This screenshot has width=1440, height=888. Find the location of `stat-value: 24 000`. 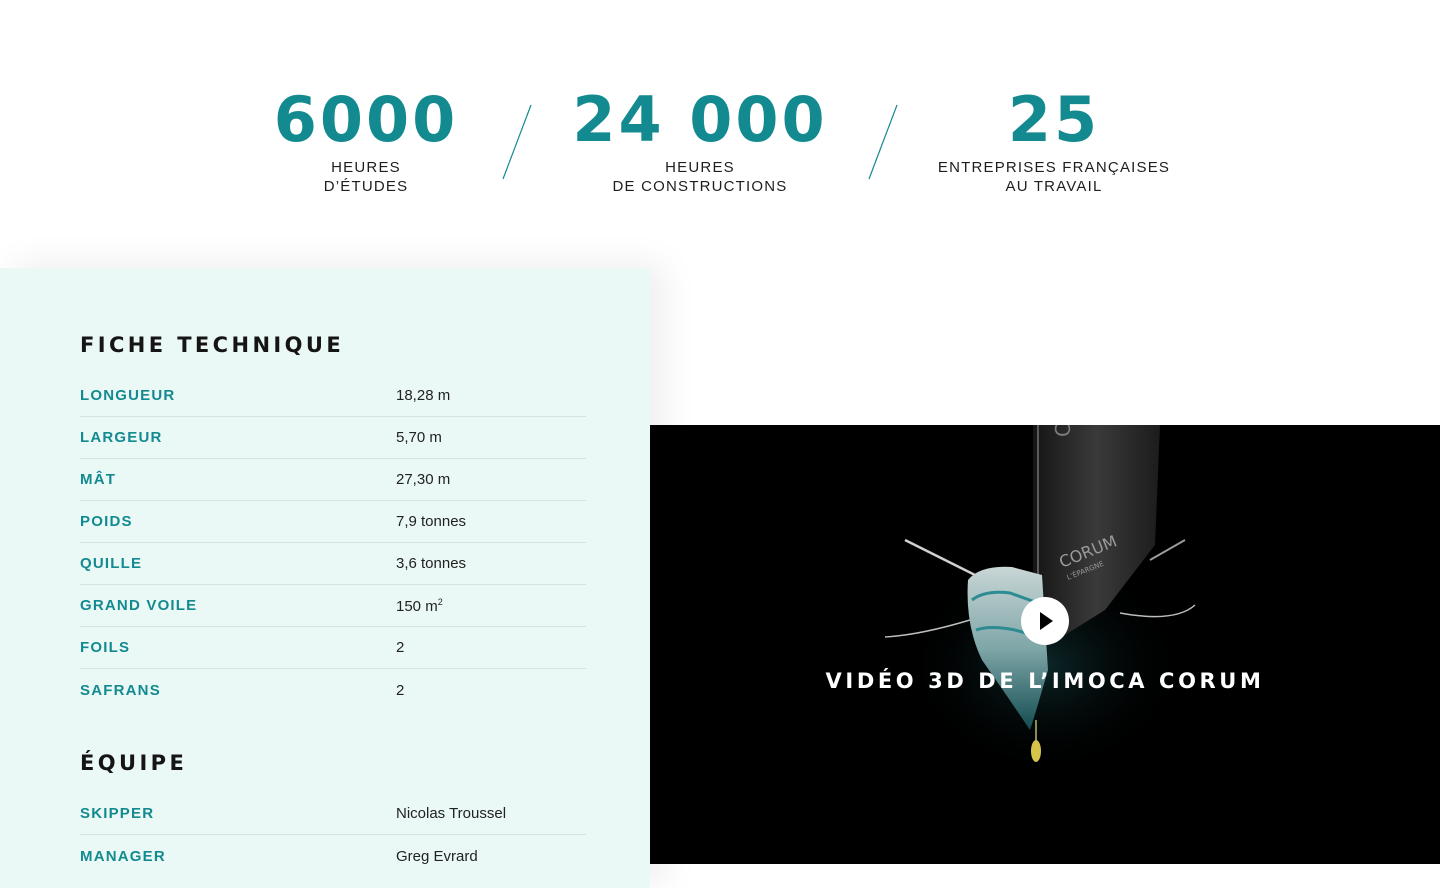

stat-value: 24 000 is located at coordinates (700, 119).